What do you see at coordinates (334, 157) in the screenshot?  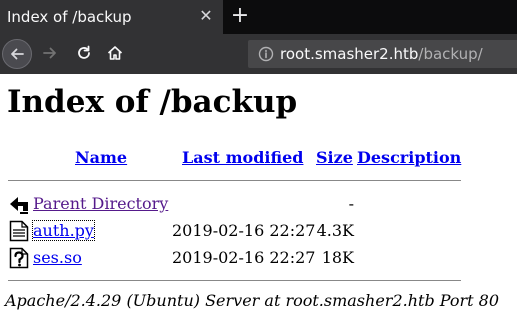 I see `column-header-size: Size` at bounding box center [334, 157].